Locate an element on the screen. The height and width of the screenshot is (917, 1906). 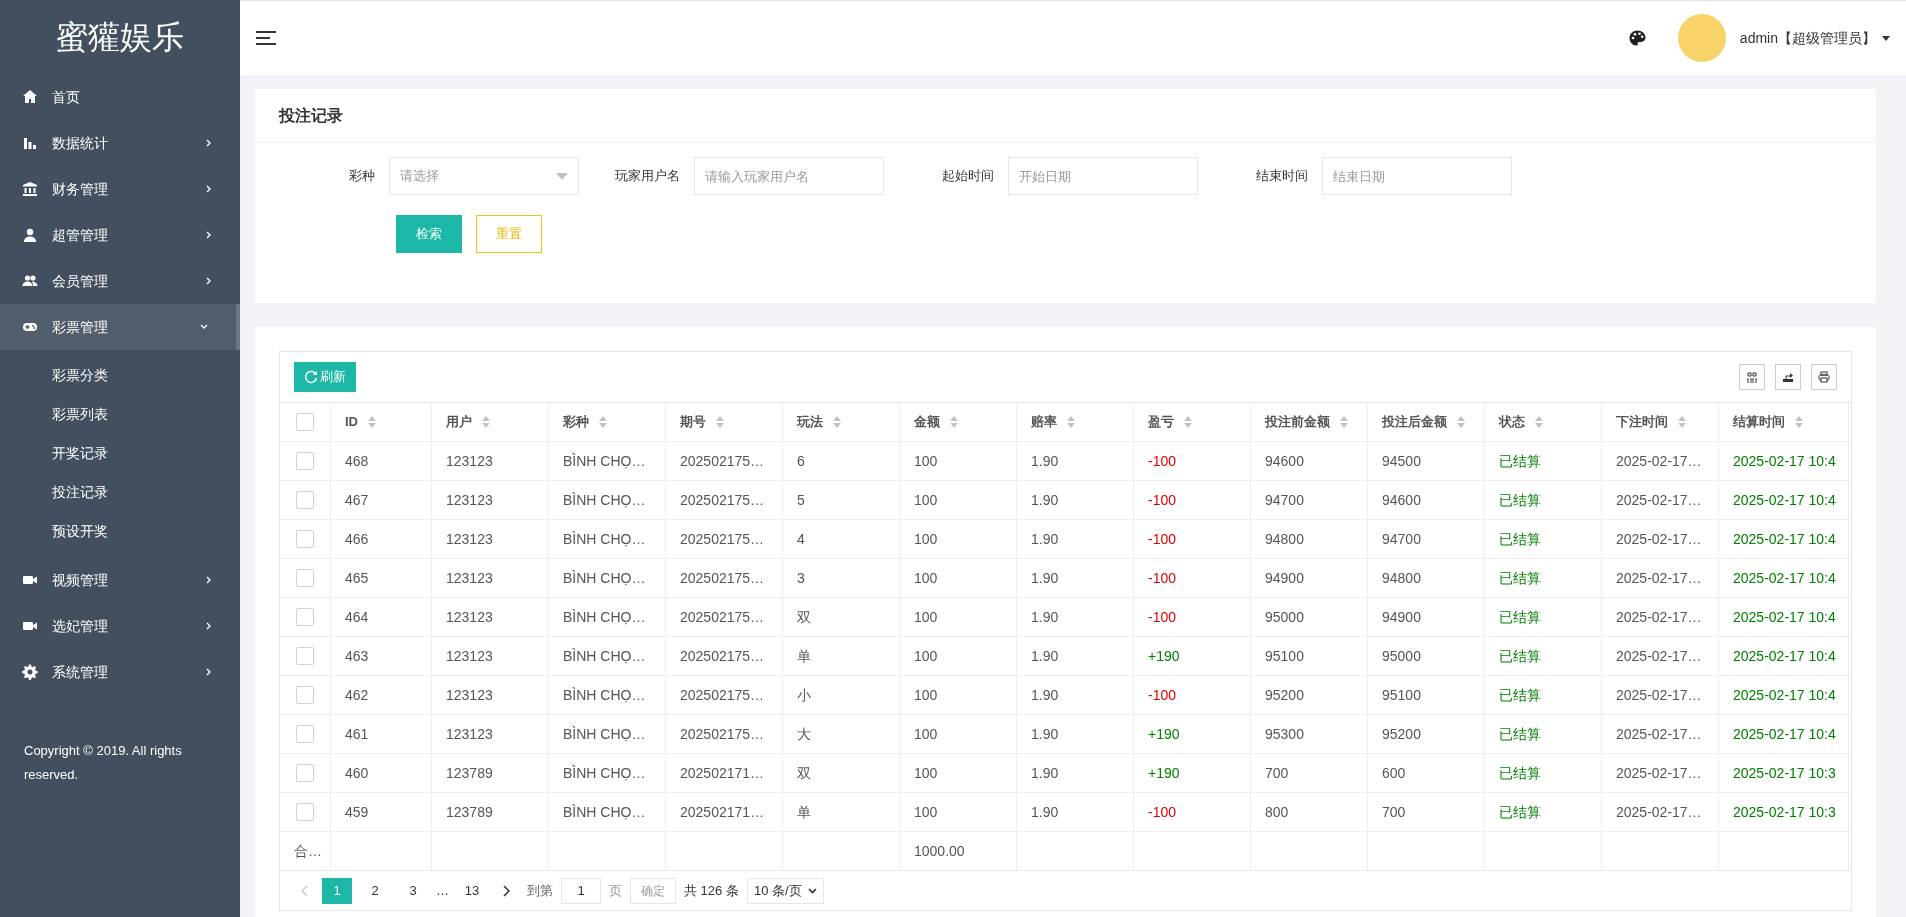
sidebar-subitem: 开奖记录 is located at coordinates (120, 453).